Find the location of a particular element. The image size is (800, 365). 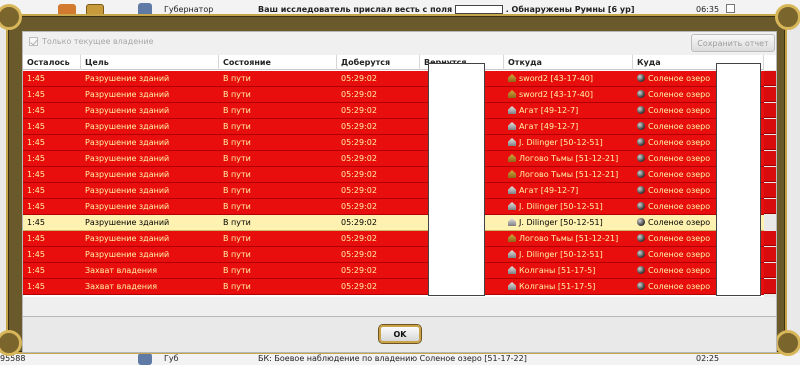

dialog-footer: OK is located at coordinates (399, 335).